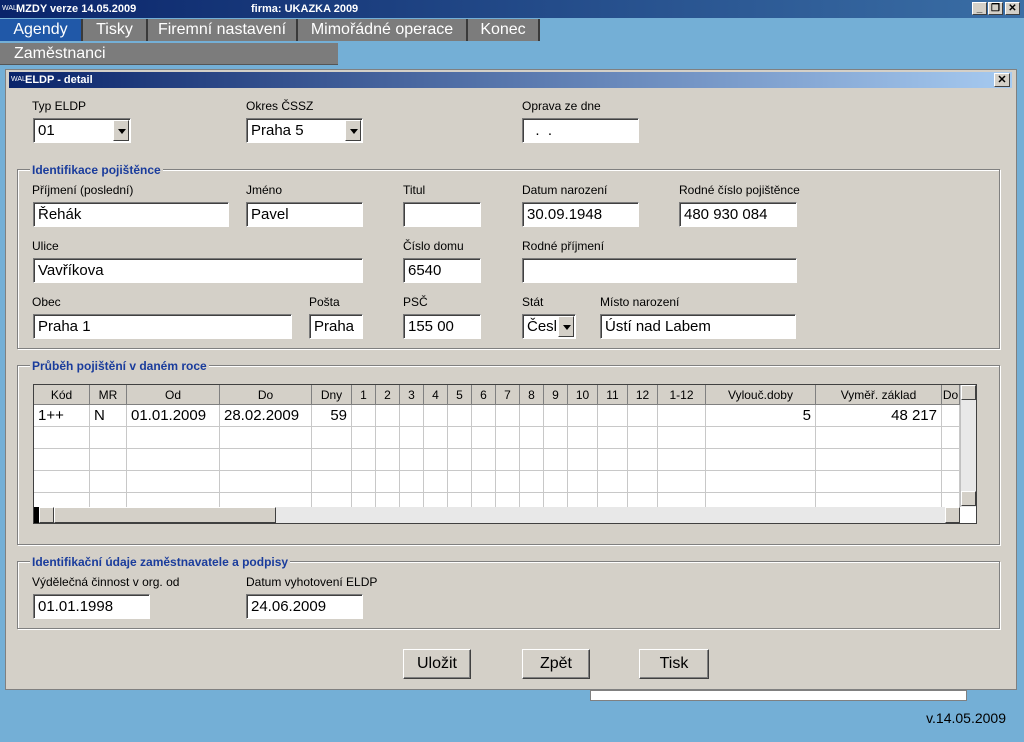 This screenshot has width=1024, height=742. Describe the element at coordinates (556, 664) in the screenshot. I see `zpet-button: Zpět` at that location.